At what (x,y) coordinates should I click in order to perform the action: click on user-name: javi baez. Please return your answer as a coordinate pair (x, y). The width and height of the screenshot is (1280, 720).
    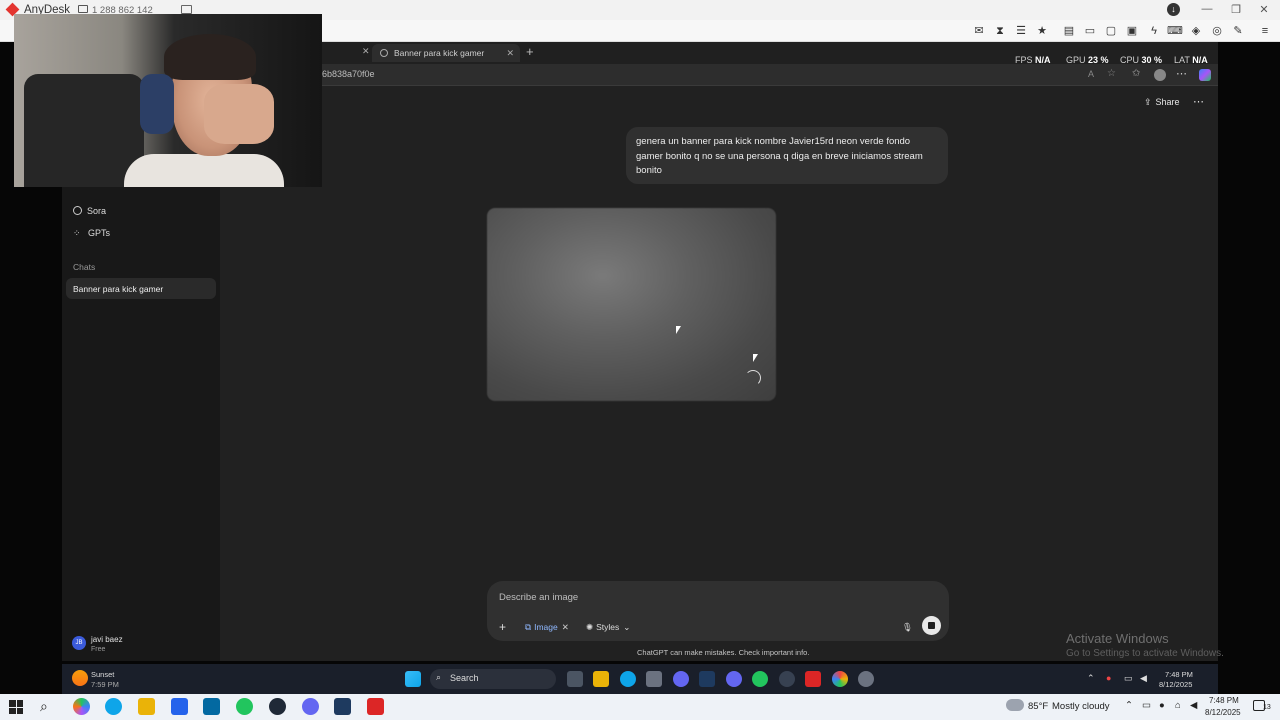
    Looking at the image, I should click on (107, 639).